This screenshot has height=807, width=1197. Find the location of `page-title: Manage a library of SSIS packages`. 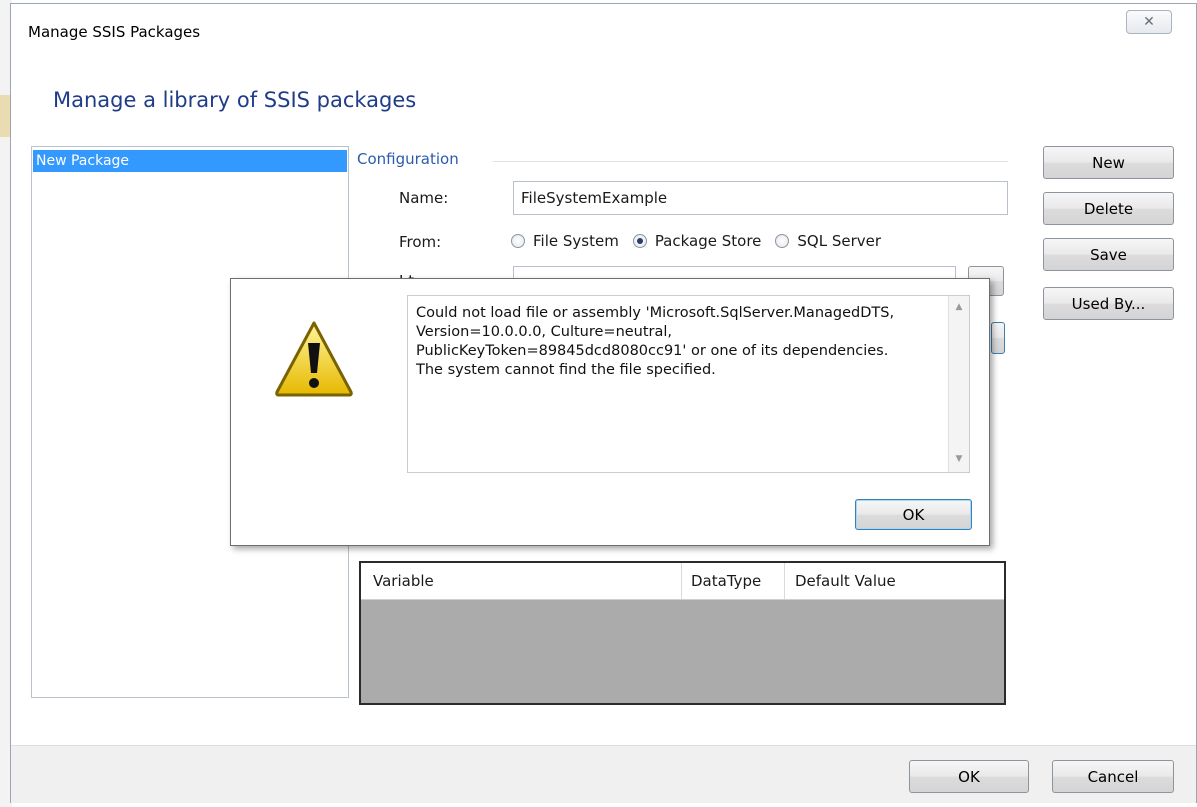

page-title: Manage a library of SSIS packages is located at coordinates (235, 100).